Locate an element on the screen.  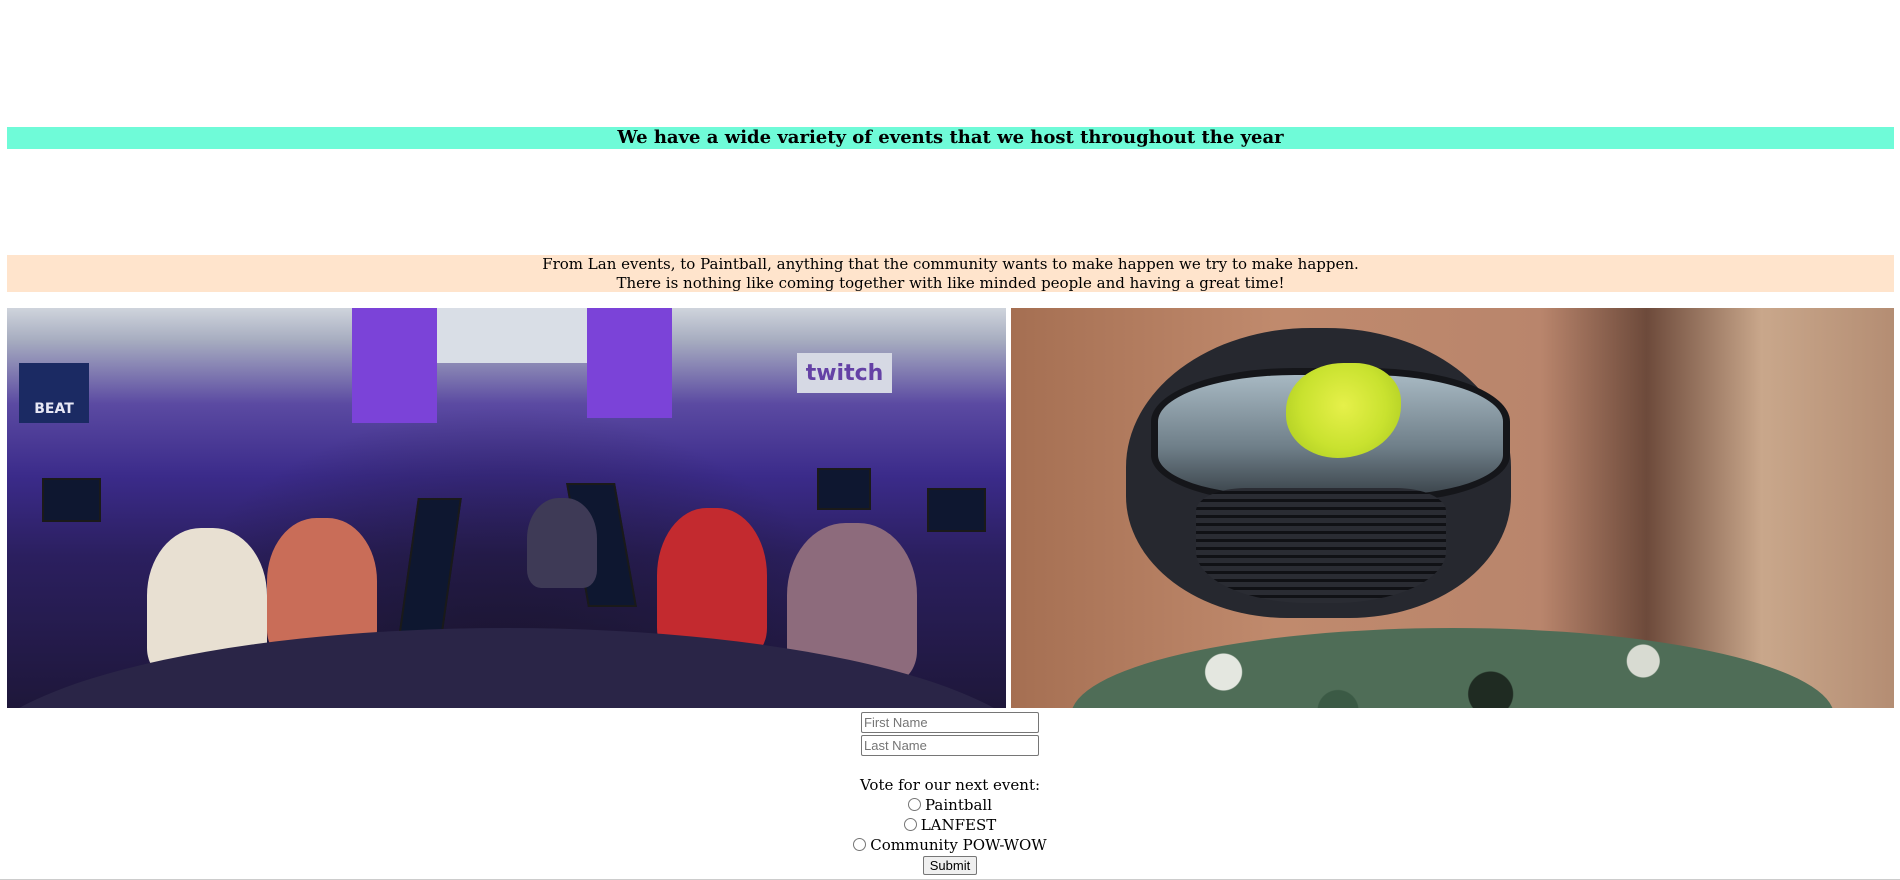
paintball-mask-vent is located at coordinates (1321, 545).